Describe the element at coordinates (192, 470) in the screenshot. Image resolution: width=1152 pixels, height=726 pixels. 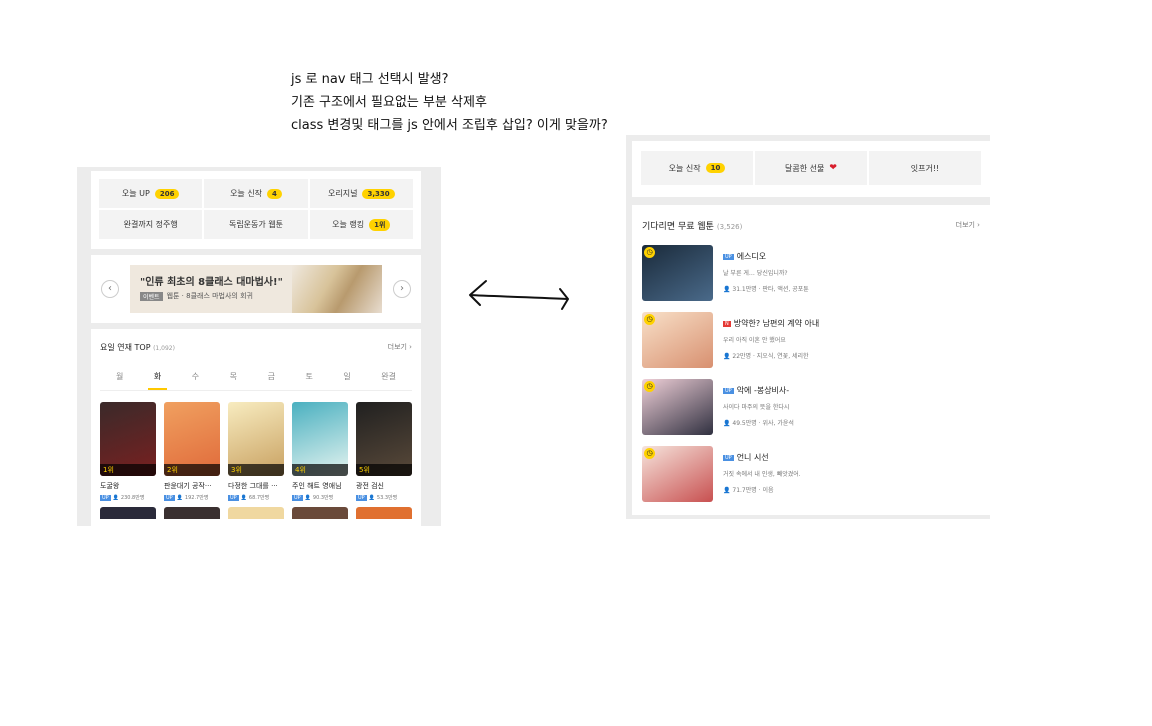
I see `rank-label: 2위` at that location.